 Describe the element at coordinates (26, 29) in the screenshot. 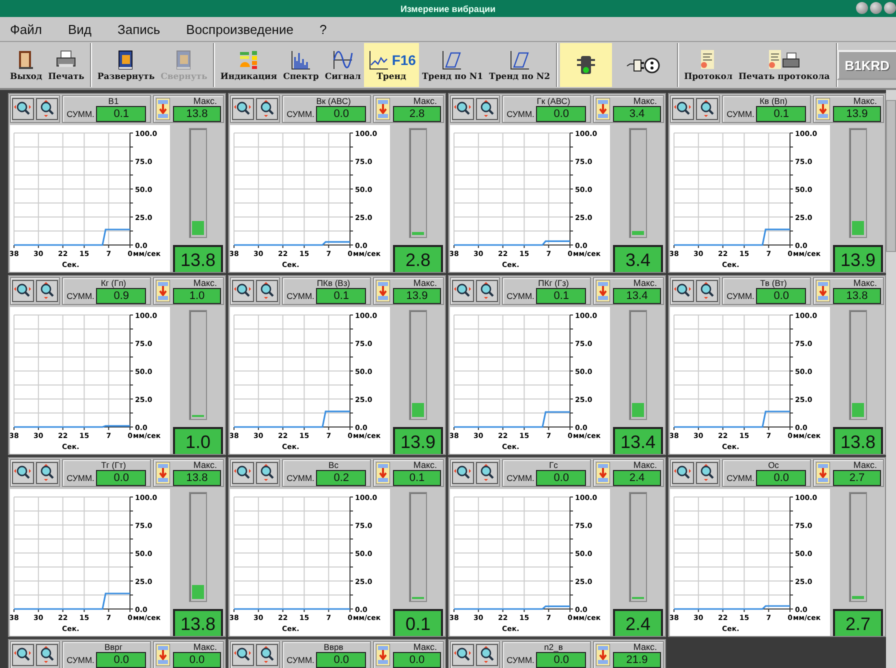

I see `menu-item: Файл` at that location.